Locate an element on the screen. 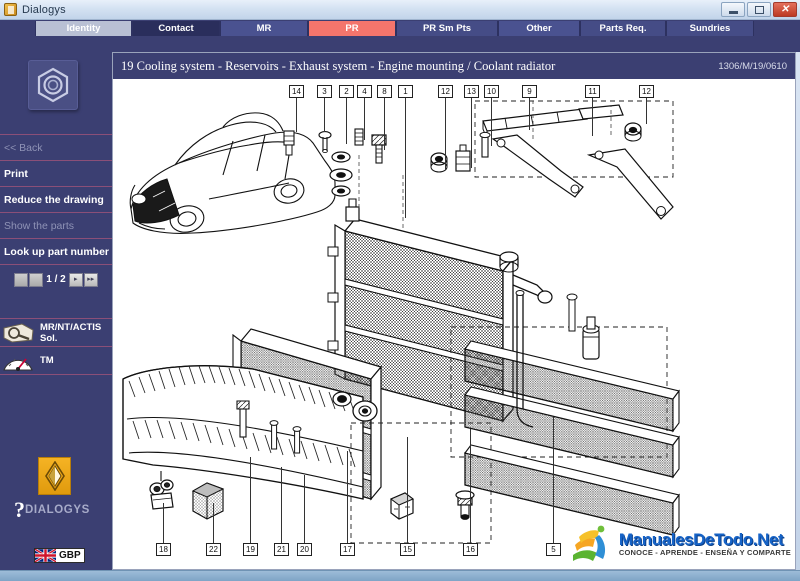 This screenshot has height=581, width=800. first-page-button is located at coordinates (21, 279).